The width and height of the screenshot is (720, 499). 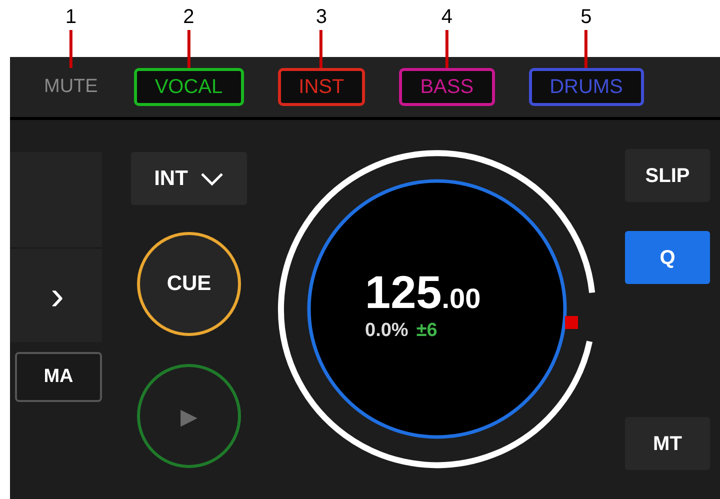 I want to click on pitch-value: 0.0%, so click(x=386, y=330).